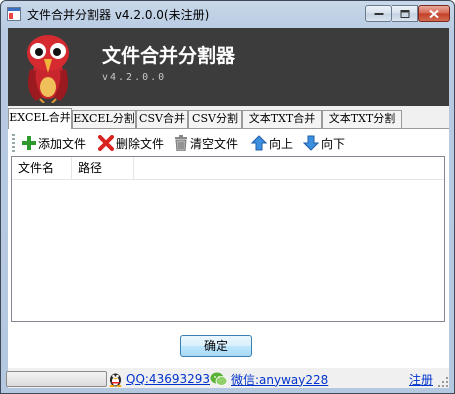  What do you see at coordinates (279, 379) in the screenshot?
I see `wechat-link: 微信:anyway228` at bounding box center [279, 379].